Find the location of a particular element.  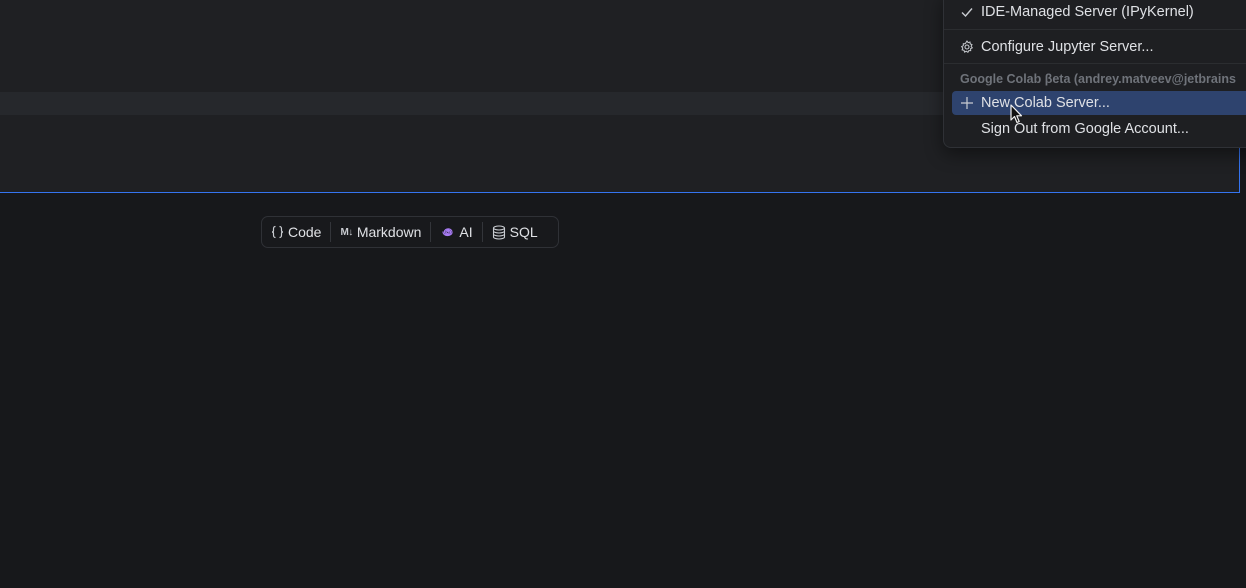

code-label: Code is located at coordinates (305, 232).